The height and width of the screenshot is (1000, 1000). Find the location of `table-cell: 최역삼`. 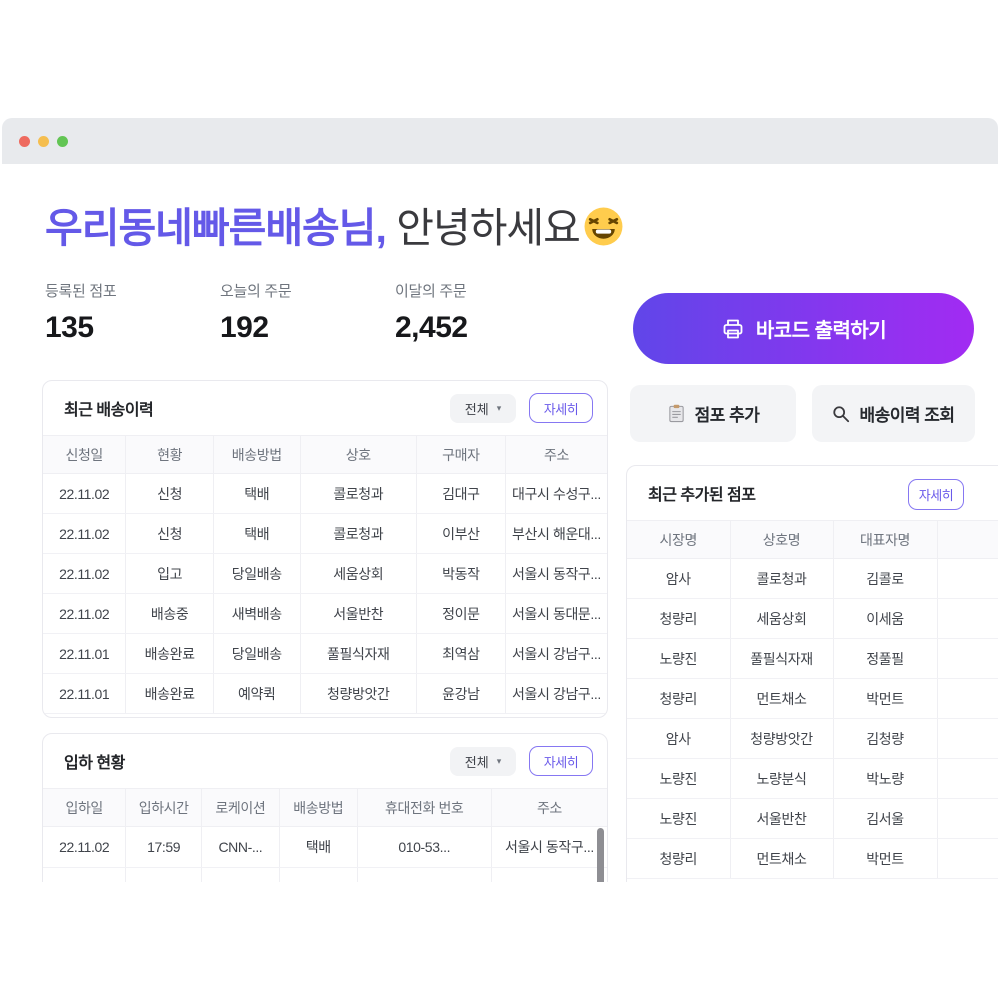

table-cell: 최역삼 is located at coordinates (460, 653).